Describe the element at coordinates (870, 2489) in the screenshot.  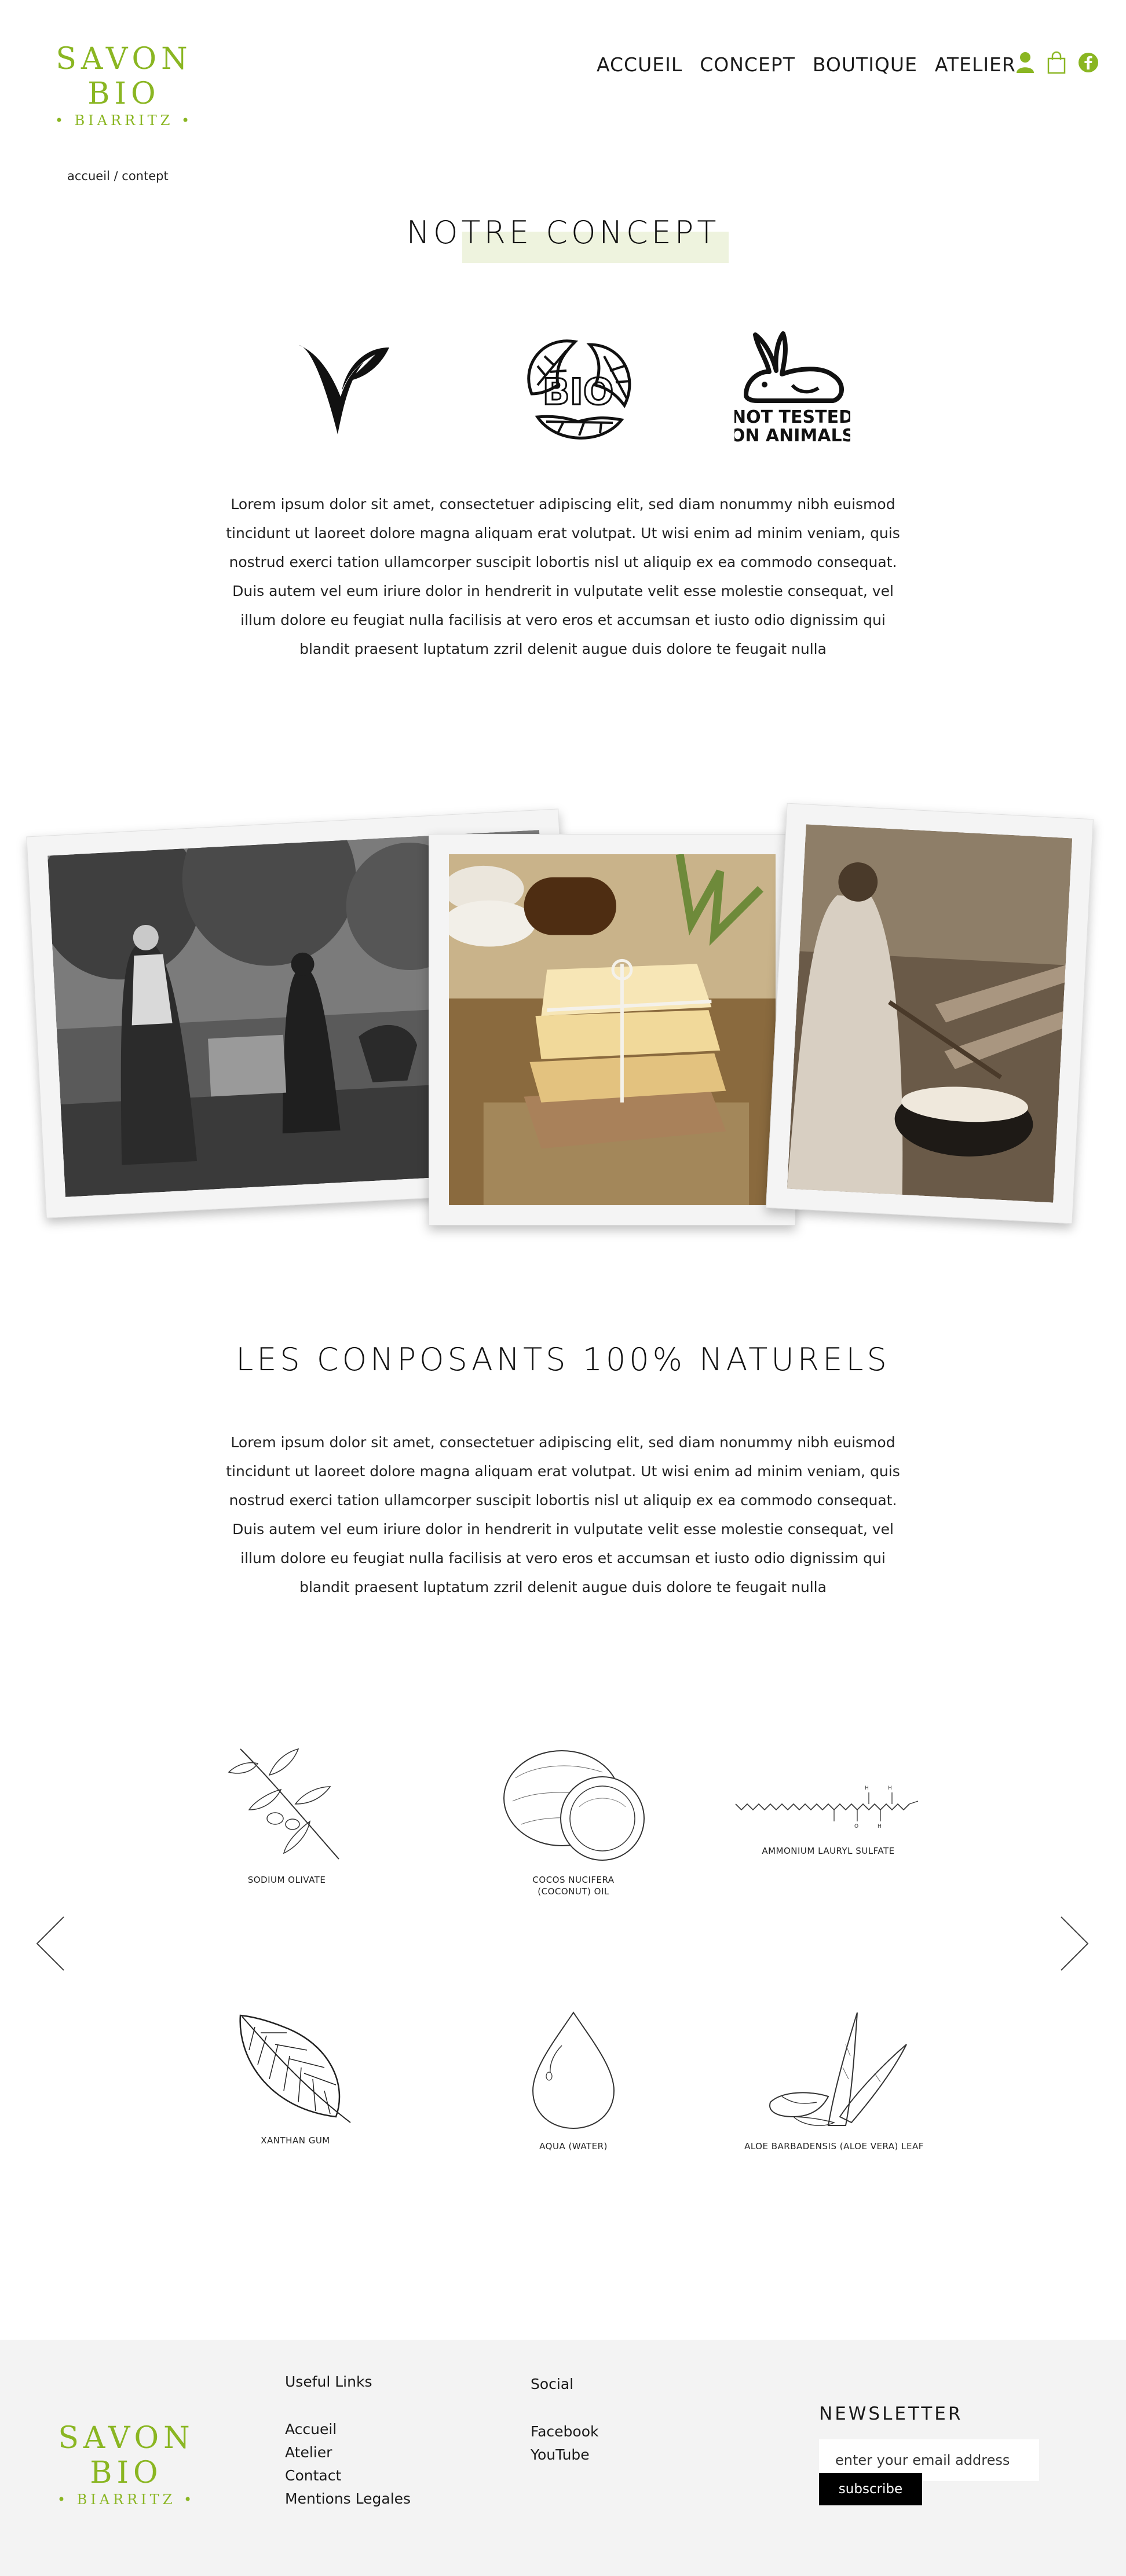
I see `subscribe-button: subscribe` at that location.